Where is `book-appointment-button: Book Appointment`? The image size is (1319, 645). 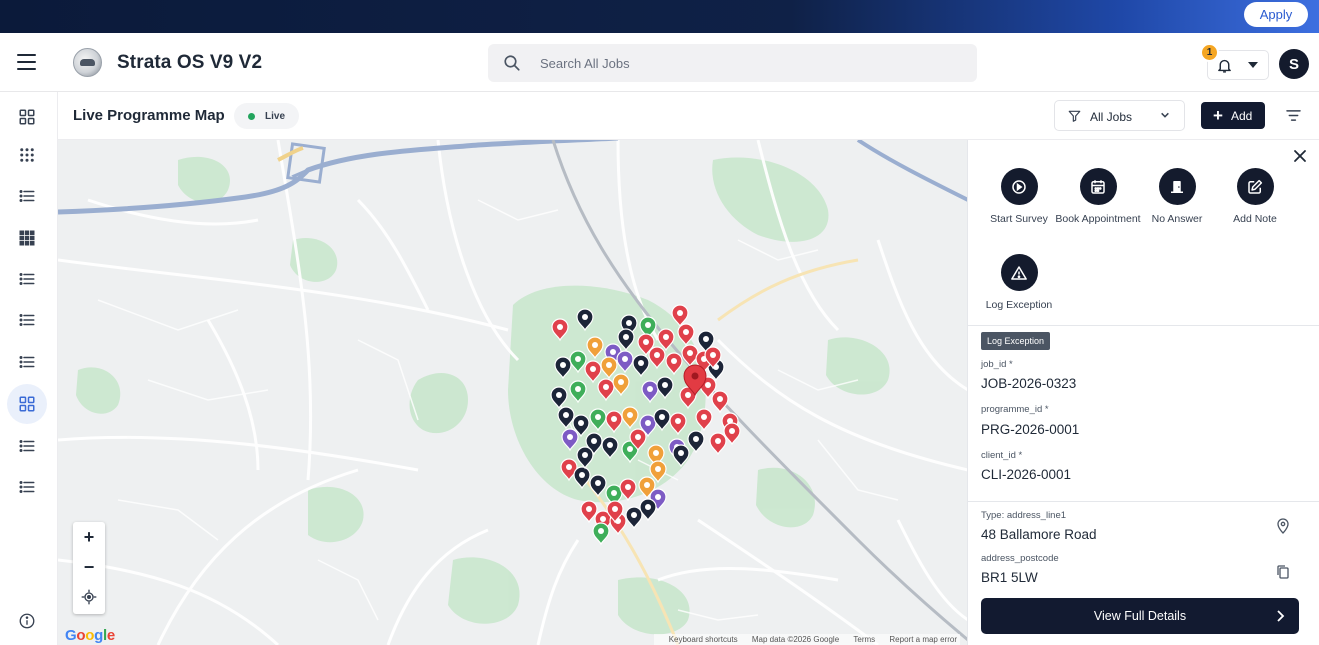
book-appointment-button: Book Appointment is located at coordinates (1098, 197).